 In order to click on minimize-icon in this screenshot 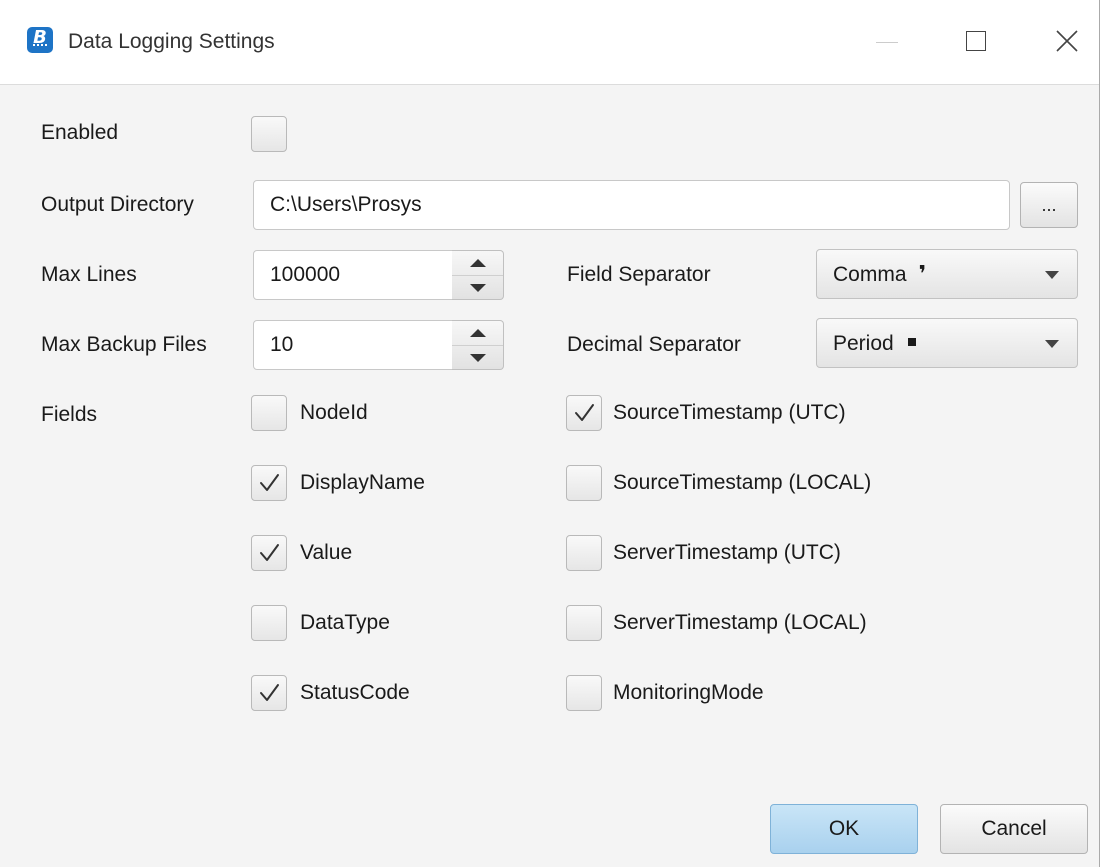, I will do `click(887, 42)`.